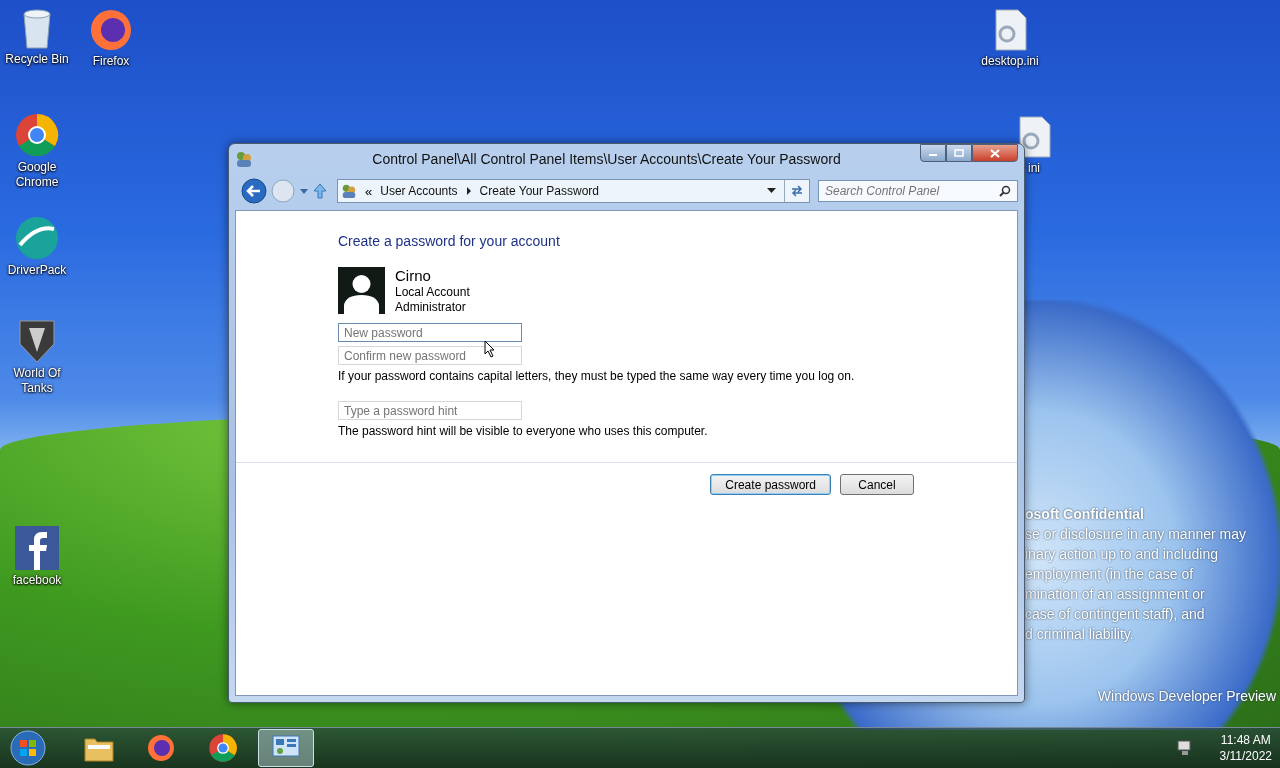  What do you see at coordinates (37, 175) in the screenshot?
I see `desktop-icon-label: Google Chrome` at bounding box center [37, 175].